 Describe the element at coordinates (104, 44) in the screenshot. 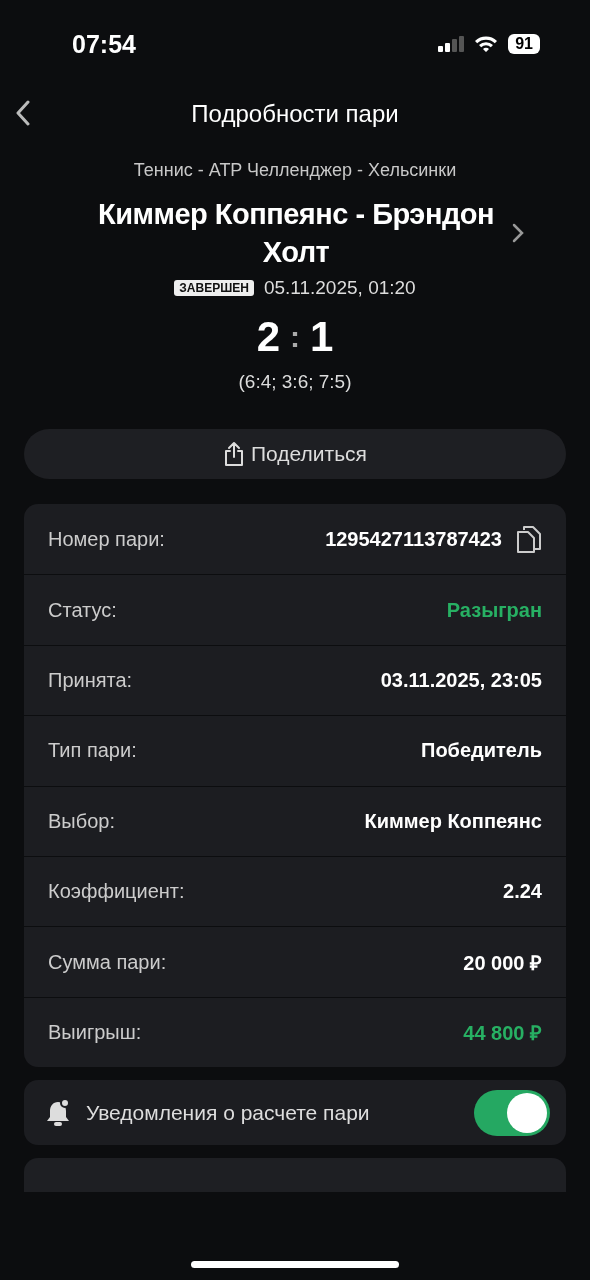

I see `status-time: 07:54` at that location.